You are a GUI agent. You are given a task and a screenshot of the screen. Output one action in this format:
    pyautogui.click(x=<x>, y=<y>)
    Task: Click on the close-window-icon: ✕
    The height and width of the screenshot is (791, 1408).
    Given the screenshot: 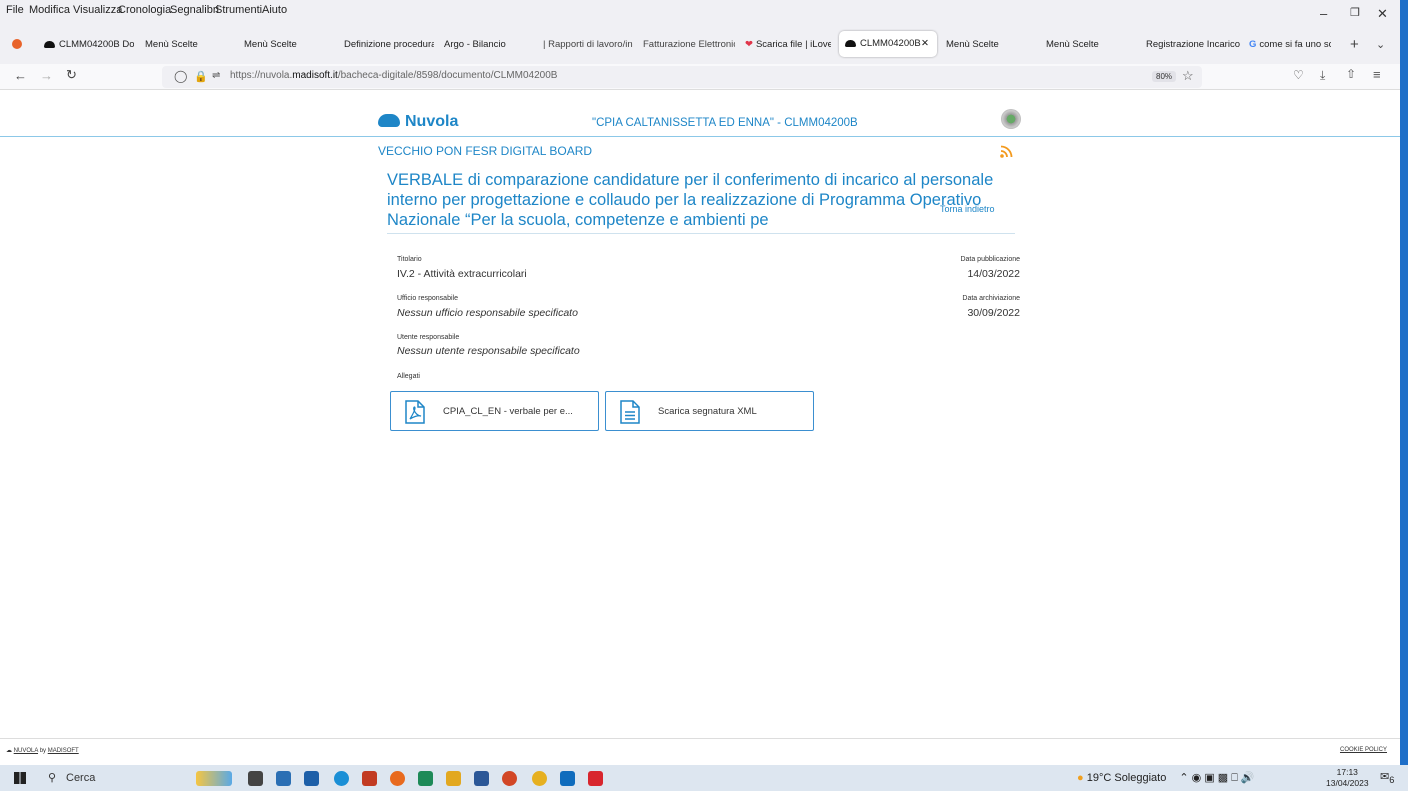 What is the action you would take?
    pyautogui.click(x=1382, y=14)
    